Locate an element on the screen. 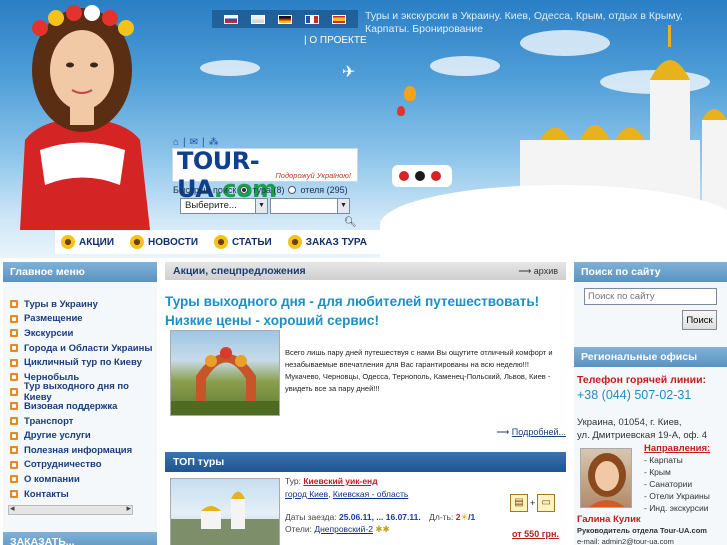 Image resolution: width=727 pixels, height=545 pixels. horizontal-scrollbar is located at coordinates (70, 509).